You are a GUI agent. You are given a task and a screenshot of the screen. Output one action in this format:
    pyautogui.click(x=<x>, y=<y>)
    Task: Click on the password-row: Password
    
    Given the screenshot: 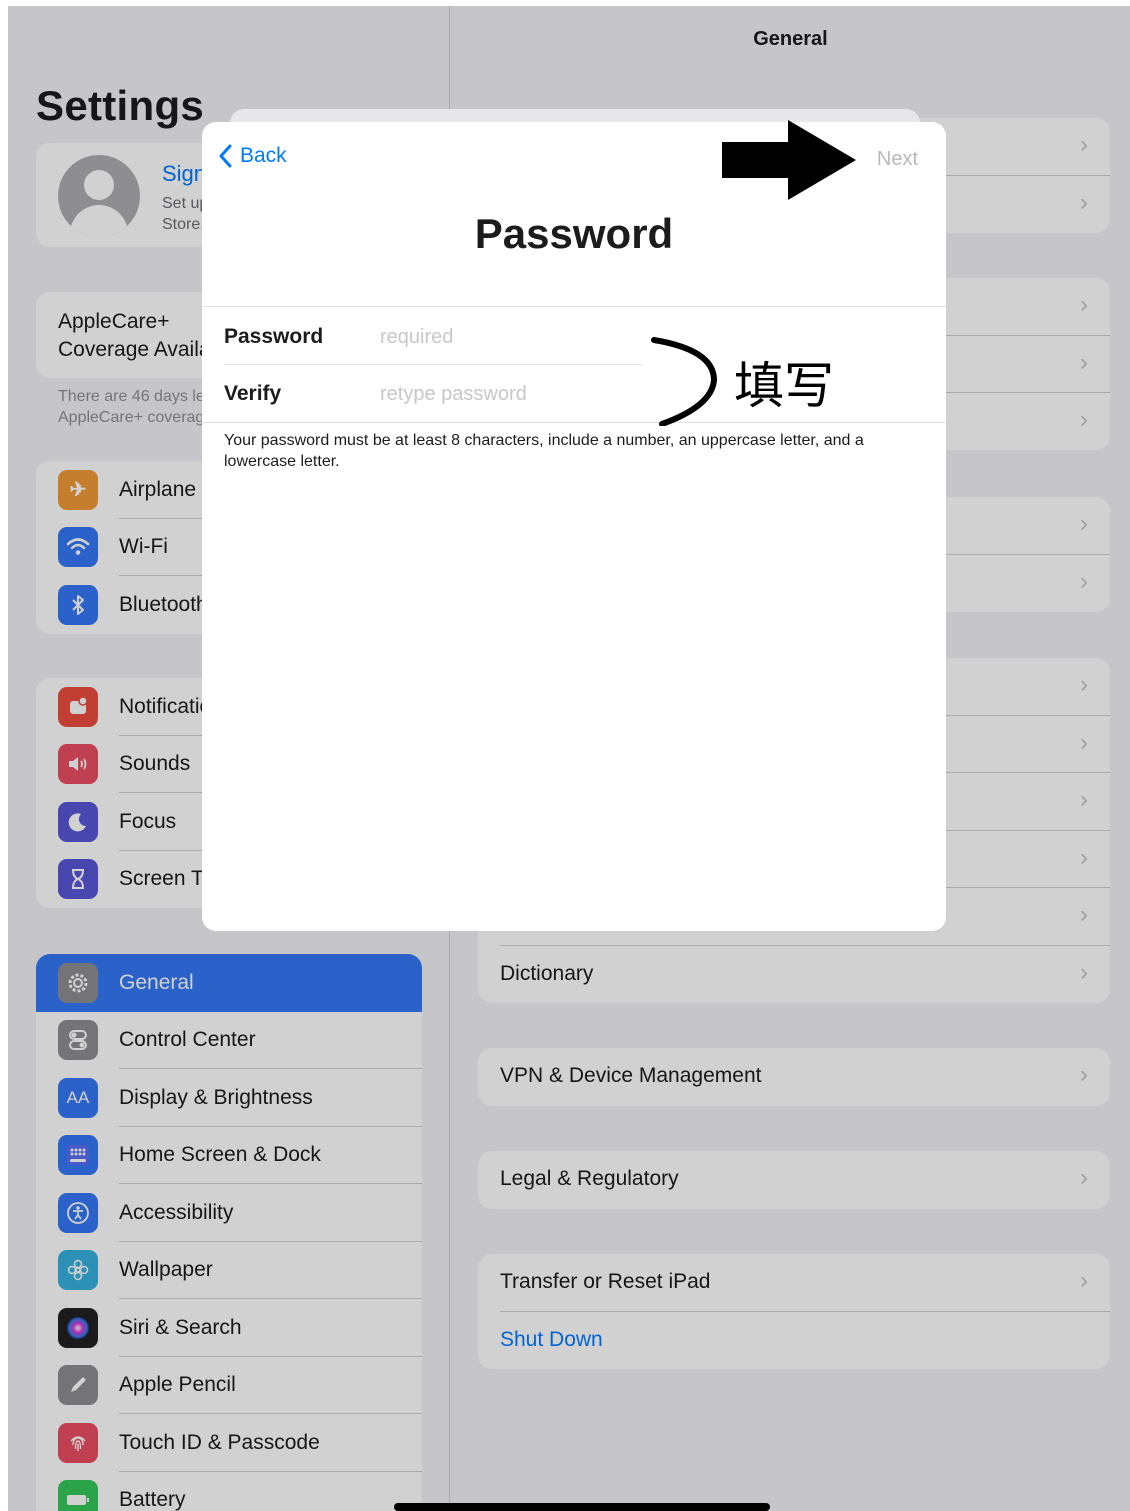 What is the action you would take?
    pyautogui.click(x=574, y=336)
    